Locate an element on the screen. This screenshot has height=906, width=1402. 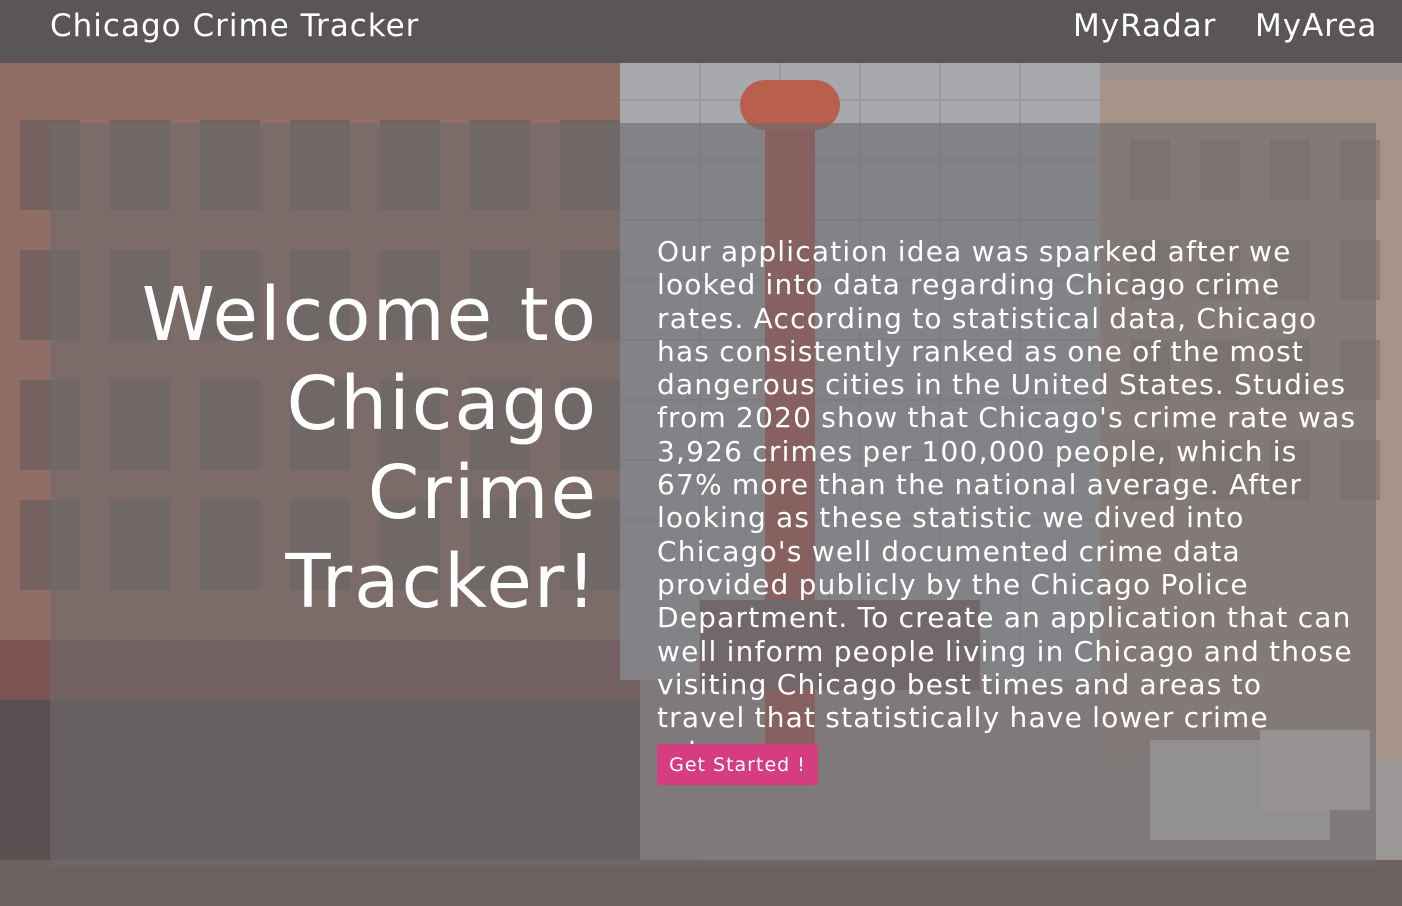
nav-link-myradar: MyRadar is located at coordinates (1144, 26).